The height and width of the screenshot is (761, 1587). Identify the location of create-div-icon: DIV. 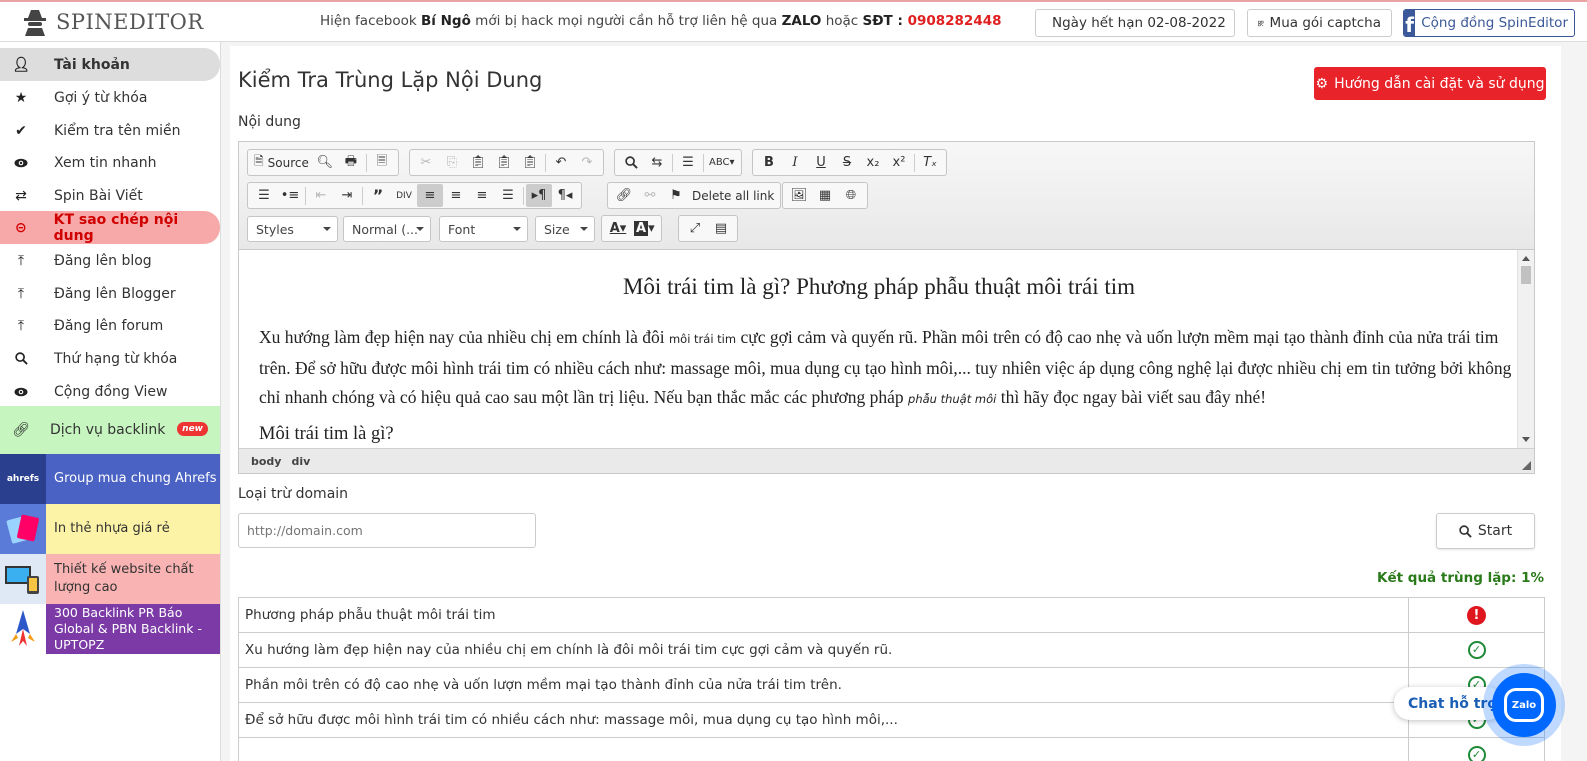
(404, 195).